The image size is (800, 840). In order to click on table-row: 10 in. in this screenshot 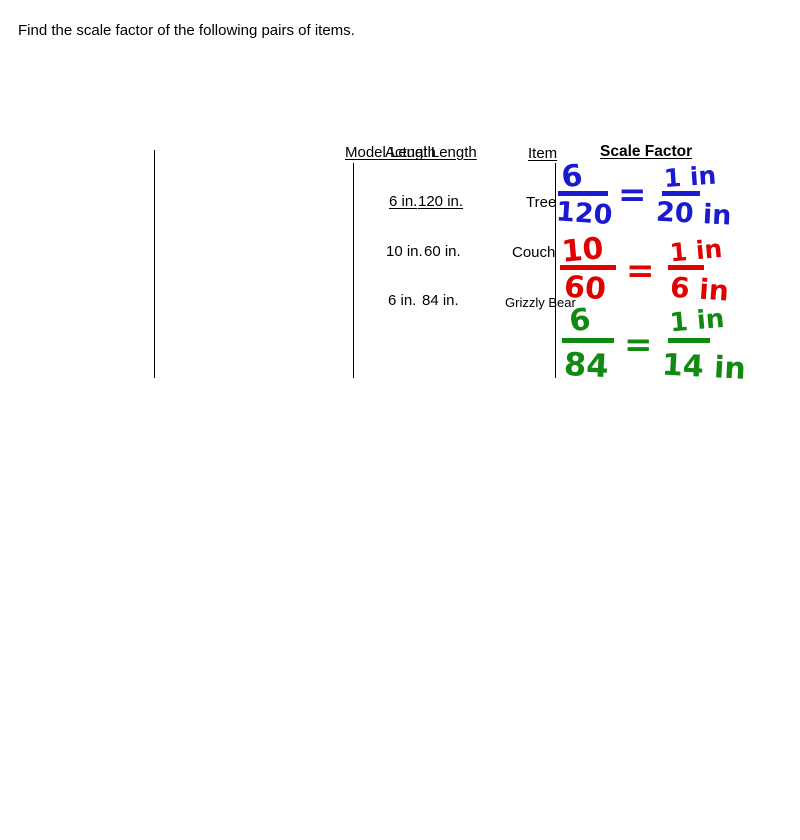, I will do `click(404, 251)`.